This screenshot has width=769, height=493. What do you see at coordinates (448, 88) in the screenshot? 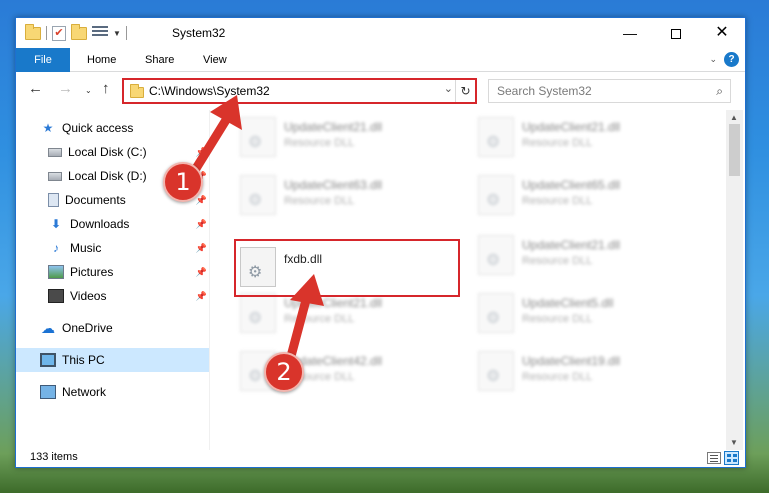
I see `address-dropdown-chevron-icon: ⌄` at bounding box center [448, 88].